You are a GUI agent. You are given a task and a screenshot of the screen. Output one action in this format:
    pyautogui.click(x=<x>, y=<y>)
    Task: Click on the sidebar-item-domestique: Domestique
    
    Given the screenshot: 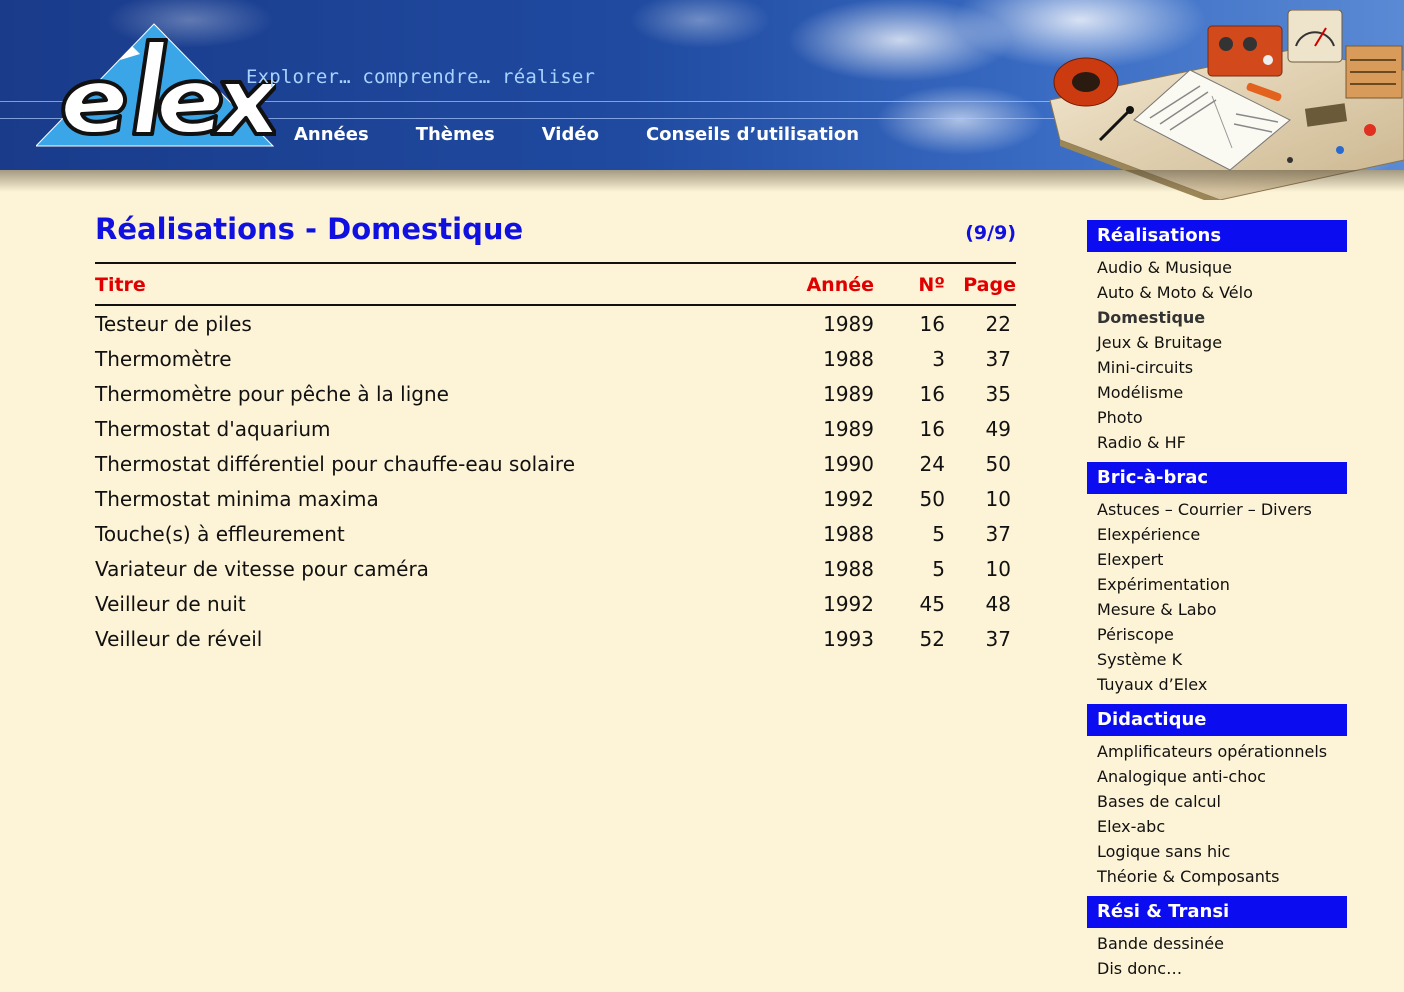 What is the action you would take?
    pyautogui.click(x=1222, y=317)
    